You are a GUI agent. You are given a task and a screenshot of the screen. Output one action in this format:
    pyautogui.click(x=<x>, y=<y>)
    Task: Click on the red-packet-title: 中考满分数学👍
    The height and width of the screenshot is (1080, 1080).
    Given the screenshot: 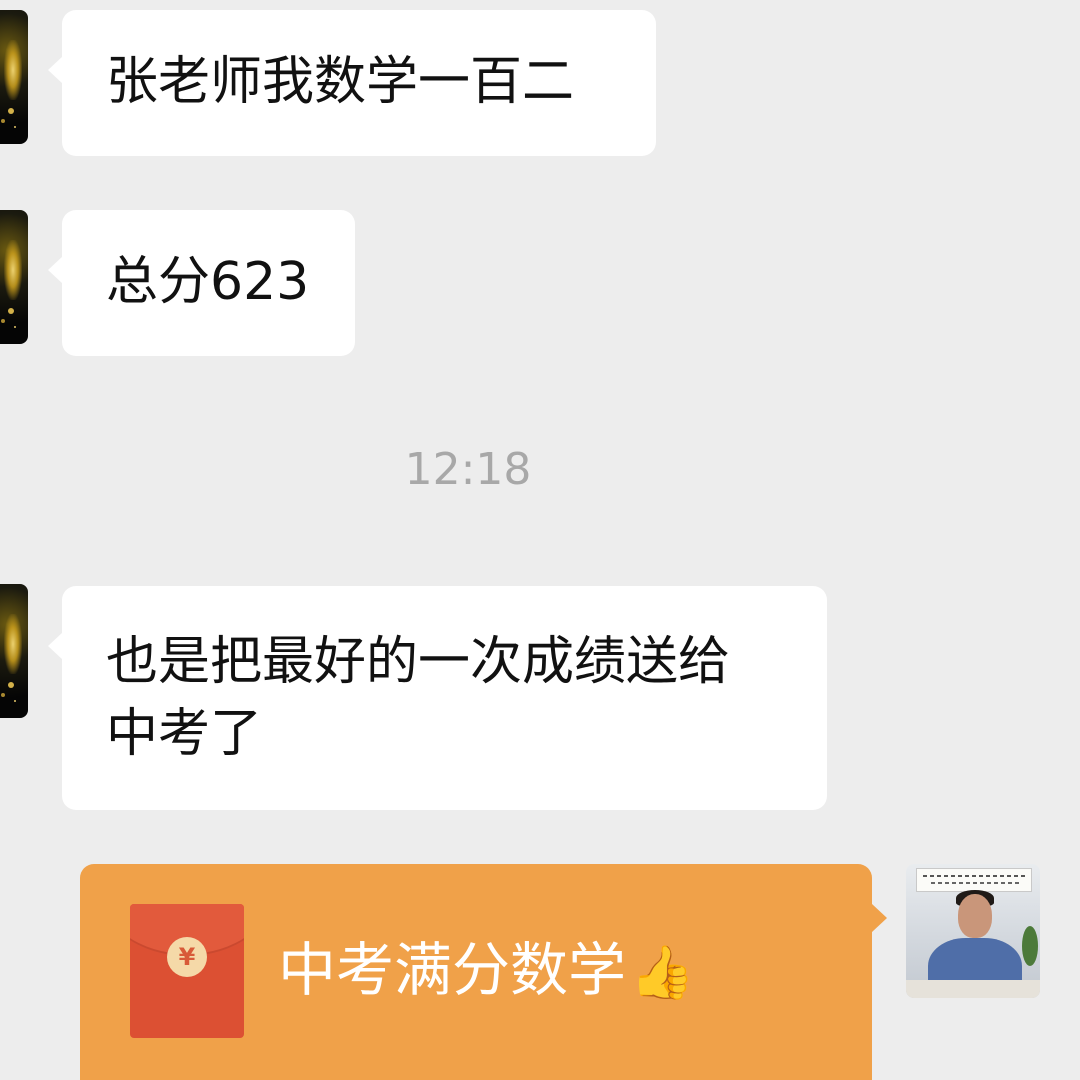 What is the action you would take?
    pyautogui.click(x=486, y=971)
    